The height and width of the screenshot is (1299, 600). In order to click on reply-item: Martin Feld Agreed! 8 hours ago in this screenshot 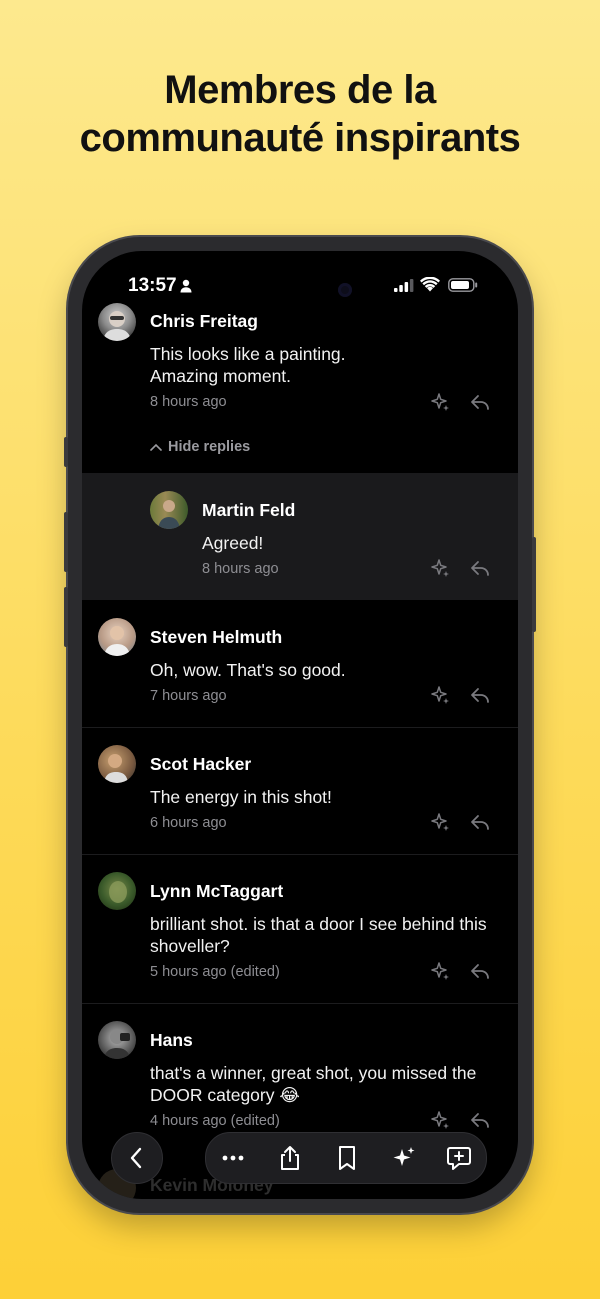, I will do `click(300, 536)`.